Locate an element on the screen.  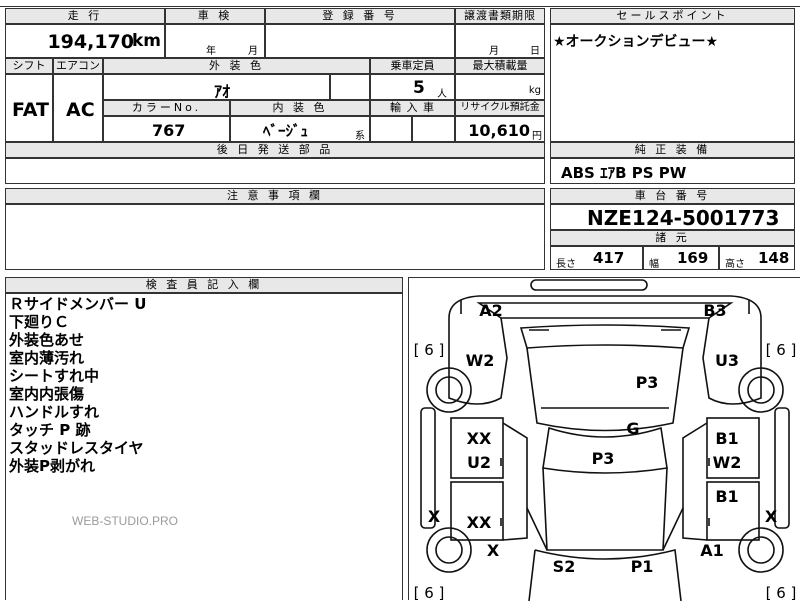
inspector-line: タッチ P 跡 is located at coordinates (50, 430).